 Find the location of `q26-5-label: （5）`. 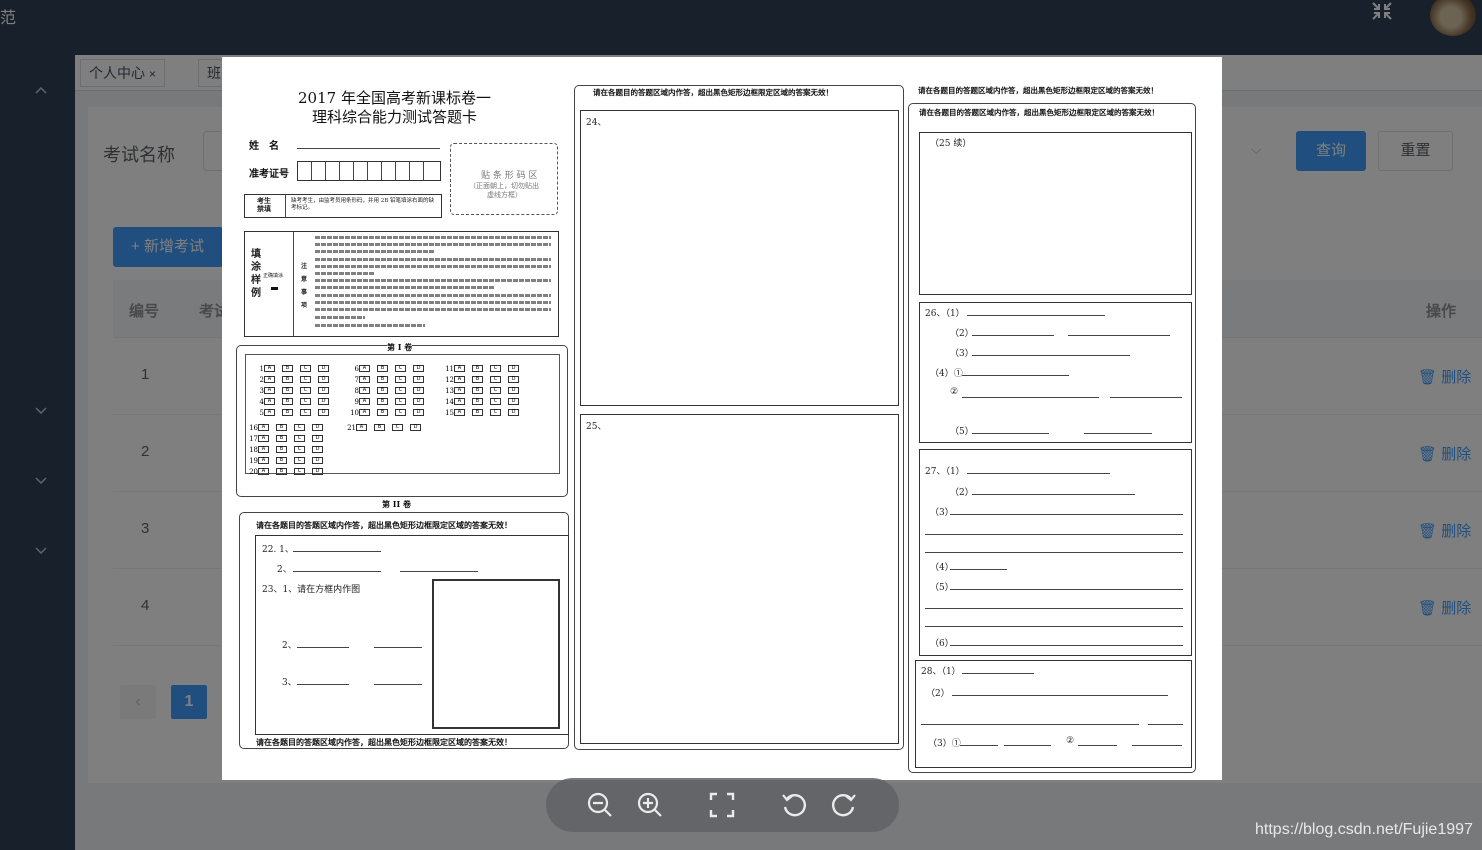

q26-5-label: （5） is located at coordinates (962, 432).